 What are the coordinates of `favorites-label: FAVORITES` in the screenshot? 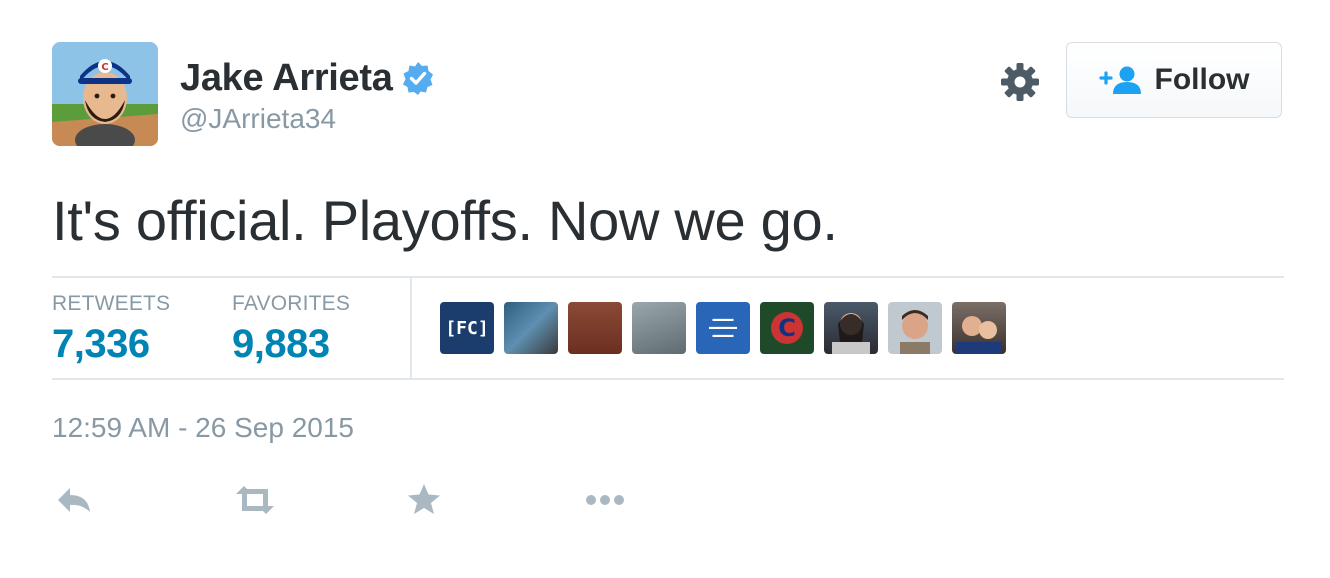 It's located at (291, 303).